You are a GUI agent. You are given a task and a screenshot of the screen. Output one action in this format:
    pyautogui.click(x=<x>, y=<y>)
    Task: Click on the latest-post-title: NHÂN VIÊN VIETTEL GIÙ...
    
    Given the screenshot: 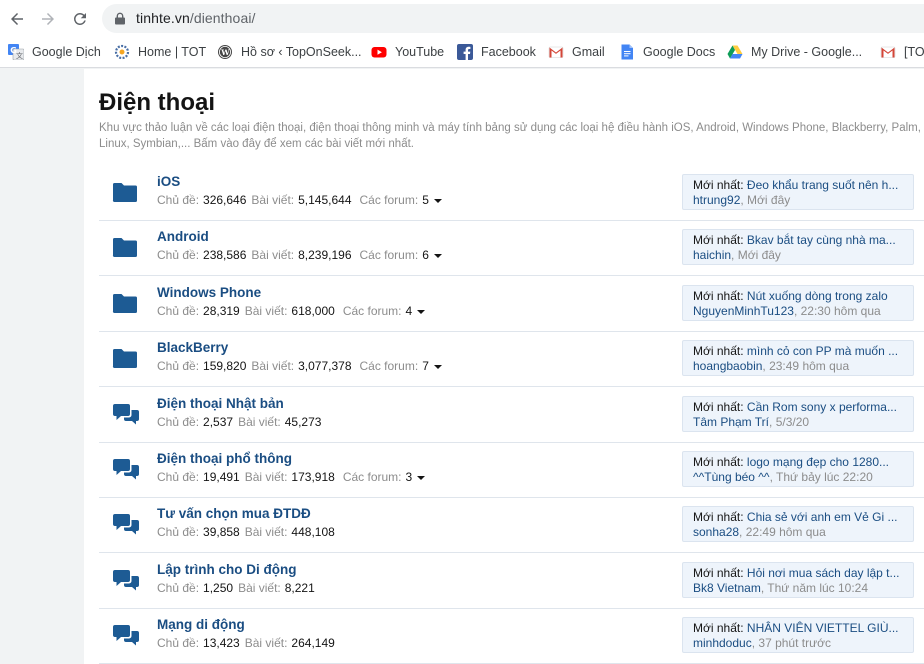 What is the action you would take?
    pyautogui.click(x=823, y=628)
    